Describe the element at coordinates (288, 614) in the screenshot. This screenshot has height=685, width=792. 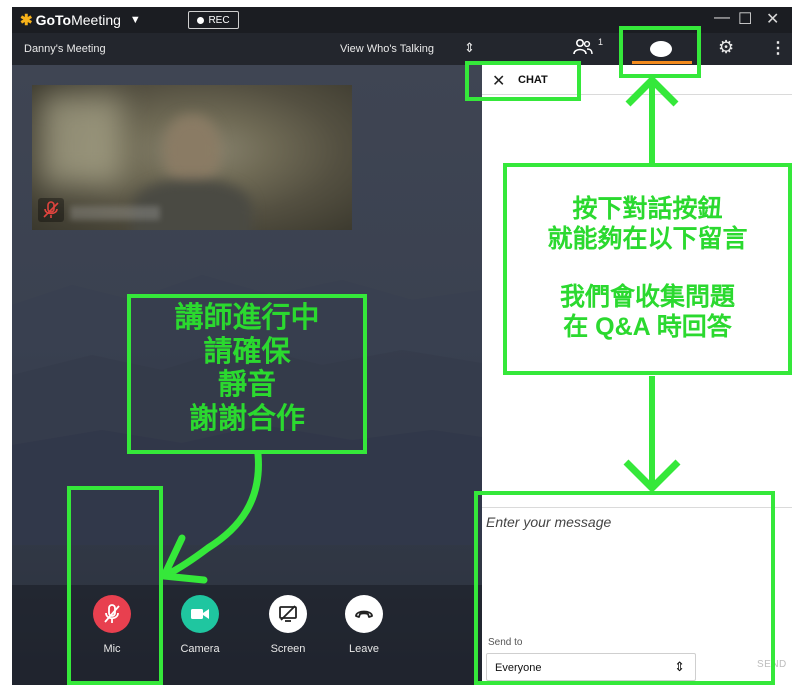
I see `screen-share-off-icon` at that location.